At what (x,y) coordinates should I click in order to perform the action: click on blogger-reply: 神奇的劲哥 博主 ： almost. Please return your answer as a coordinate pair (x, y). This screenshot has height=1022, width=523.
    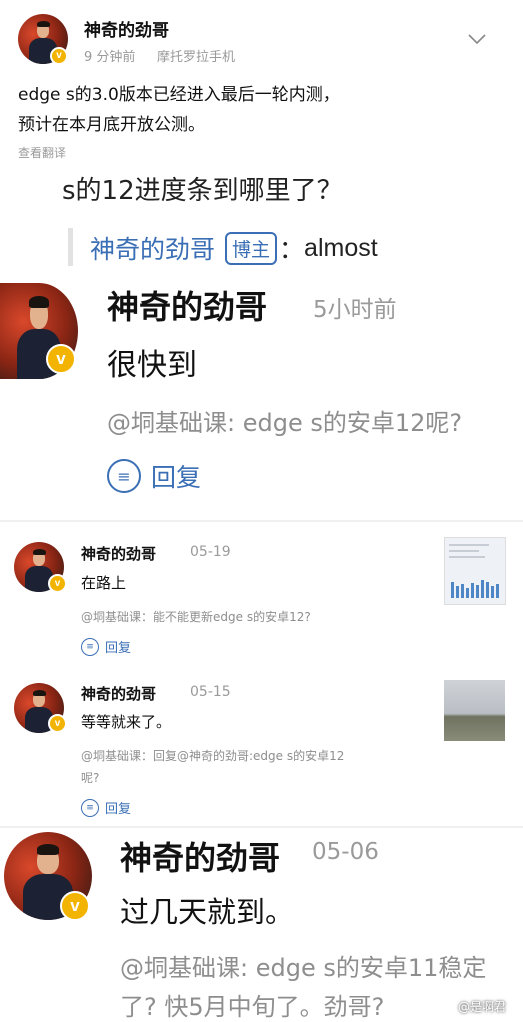
    Looking at the image, I should click on (234, 248).